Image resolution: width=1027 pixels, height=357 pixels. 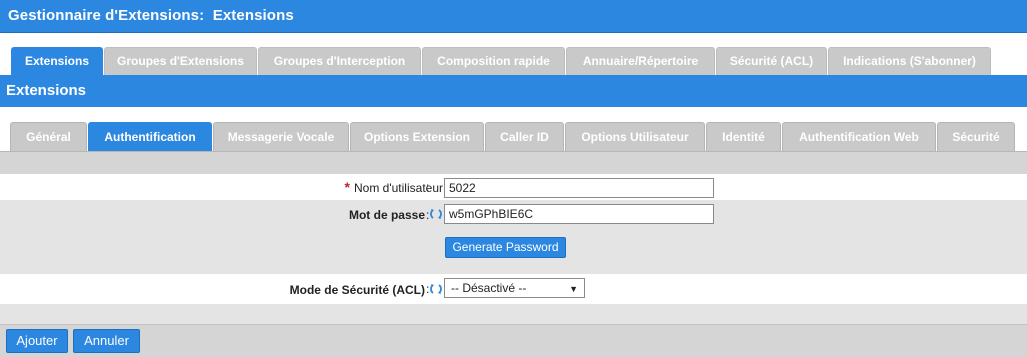 I want to click on username-colon: :, so click(x=428, y=187).